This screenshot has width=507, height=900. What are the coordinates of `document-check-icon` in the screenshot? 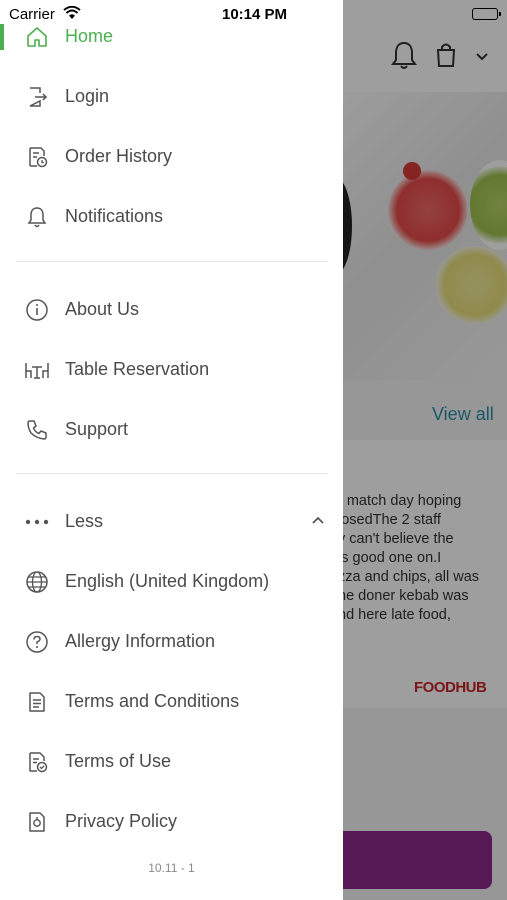 It's located at (37, 762).